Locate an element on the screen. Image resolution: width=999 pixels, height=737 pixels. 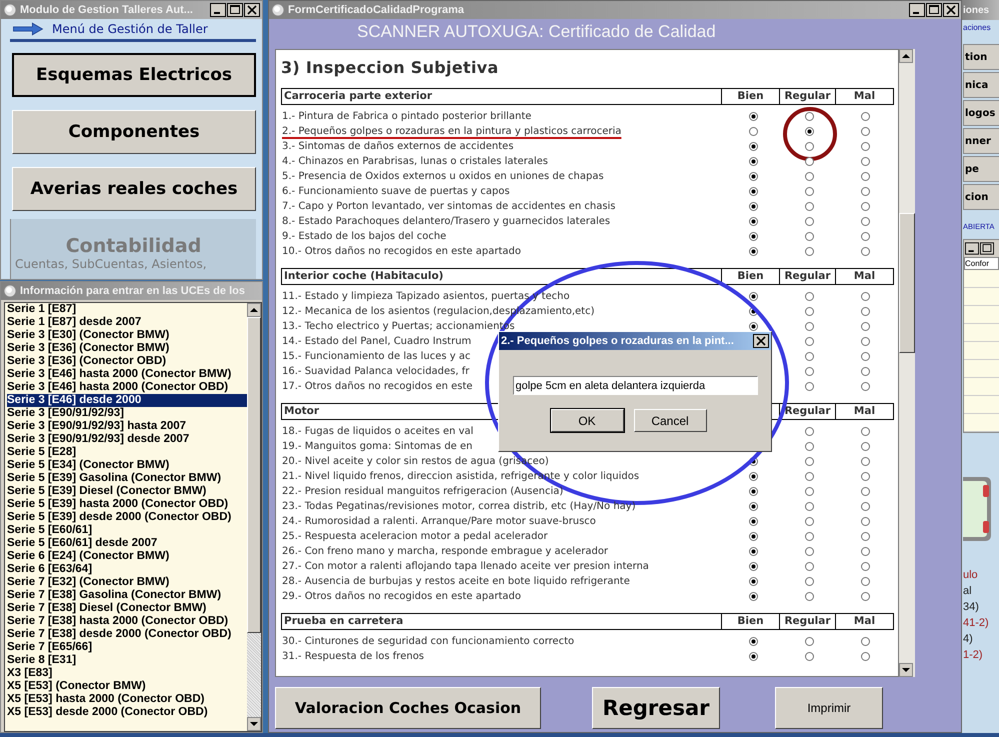
model-item: Serie 7 [E38] hasta 2000 (Conector OBD) is located at coordinates (127, 621).